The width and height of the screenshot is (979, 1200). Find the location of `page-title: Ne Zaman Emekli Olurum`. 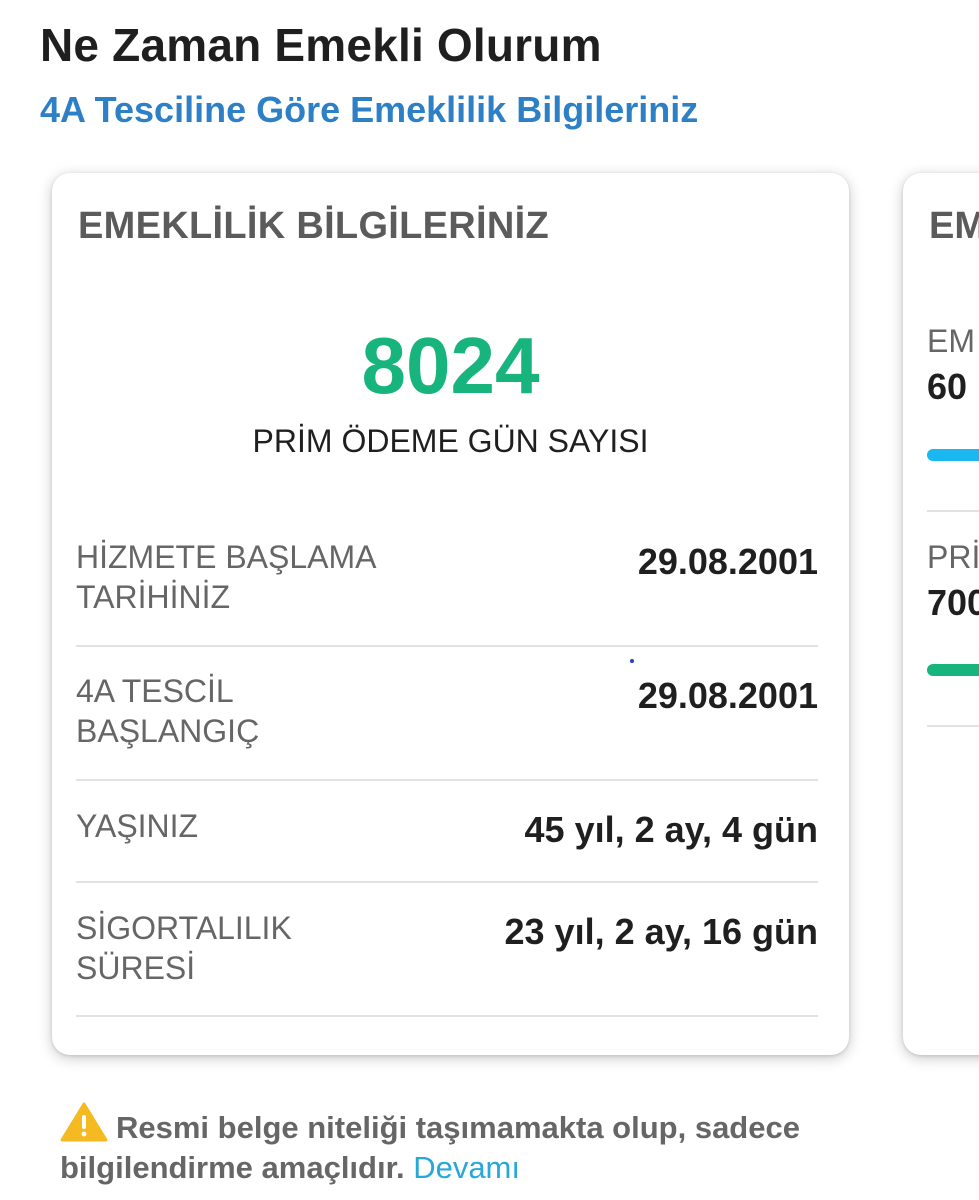

page-title: Ne Zaman Emekli Olurum is located at coordinates (321, 45).